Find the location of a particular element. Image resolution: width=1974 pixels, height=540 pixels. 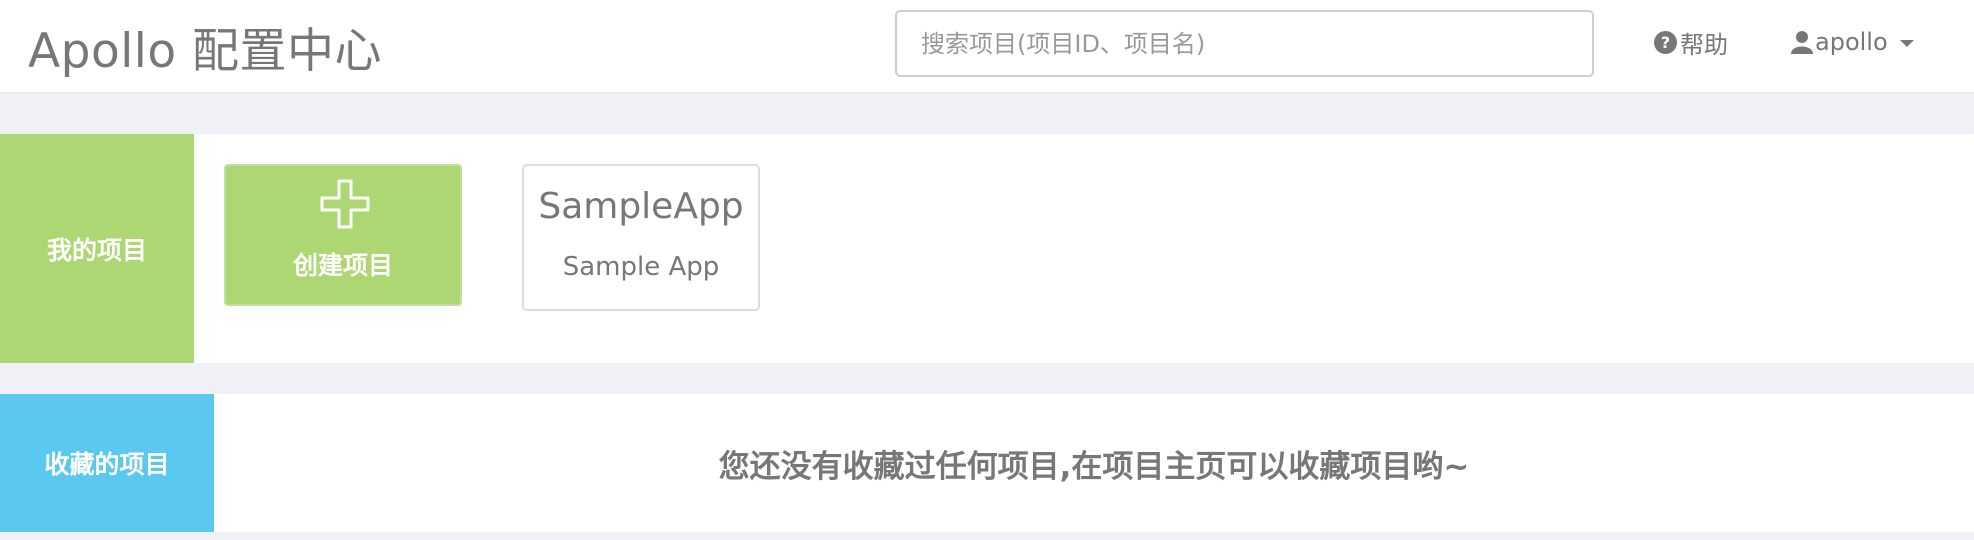

plus-icon is located at coordinates (345, 204).